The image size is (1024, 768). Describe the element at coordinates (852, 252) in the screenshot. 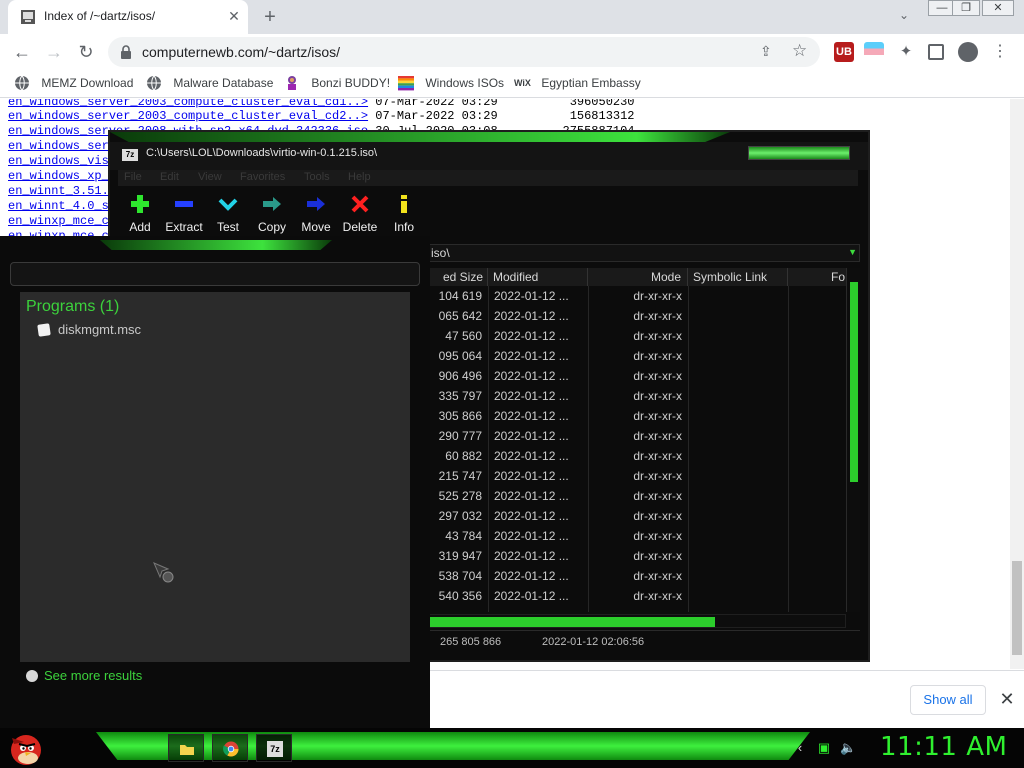

I see `chevron-down-icon: ▼` at that location.